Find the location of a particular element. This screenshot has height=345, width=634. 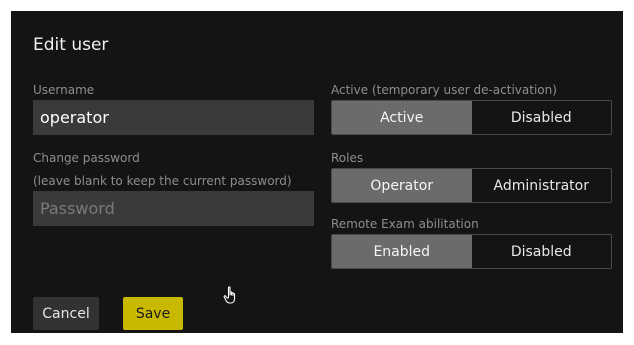

remote-exam-toggle: Enabled Disabled is located at coordinates (471, 251).